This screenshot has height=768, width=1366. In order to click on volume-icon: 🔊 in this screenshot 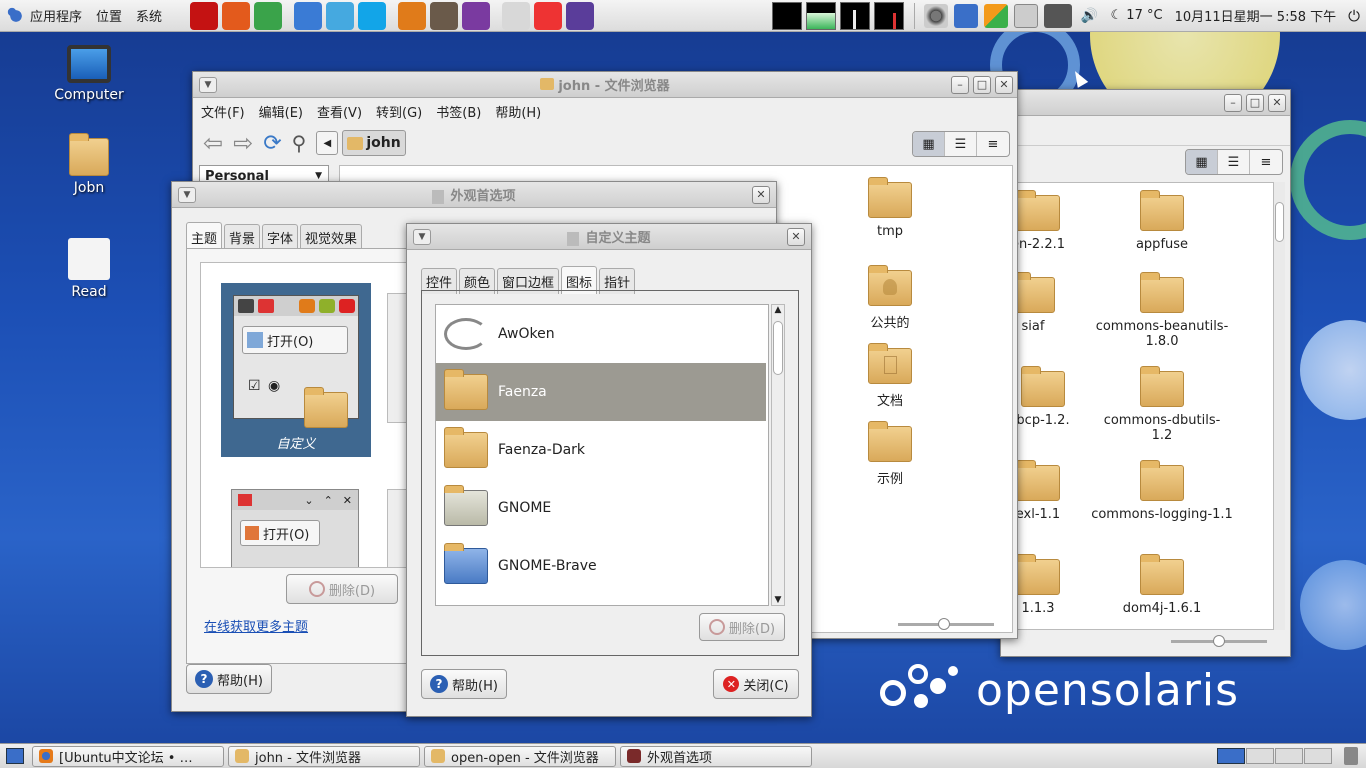, I will do `click(1090, 16)`.